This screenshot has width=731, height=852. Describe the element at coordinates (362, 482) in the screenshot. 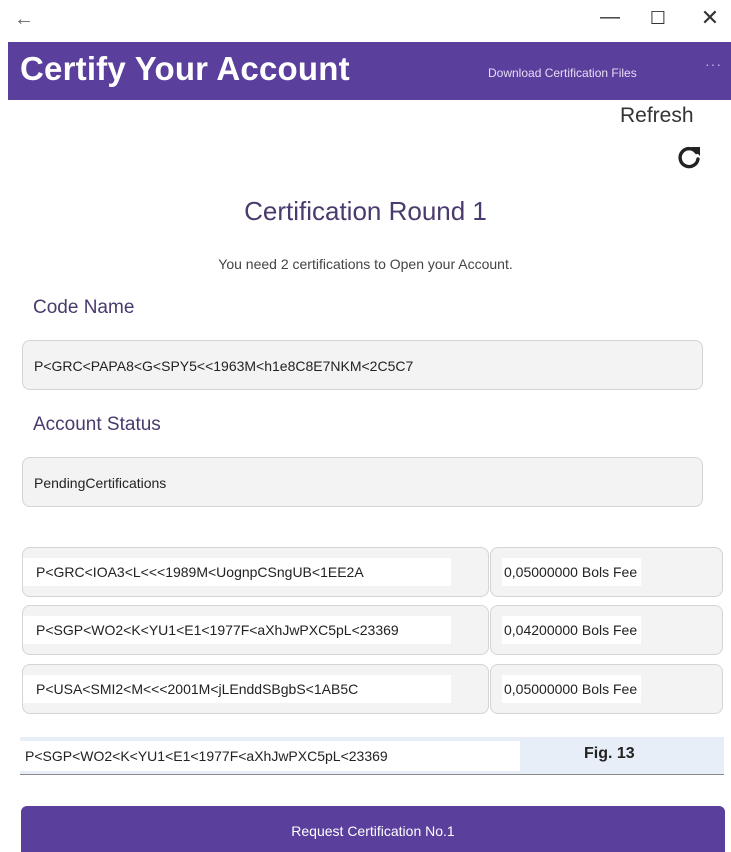

I see `account-status-field: PendingCertifications` at that location.